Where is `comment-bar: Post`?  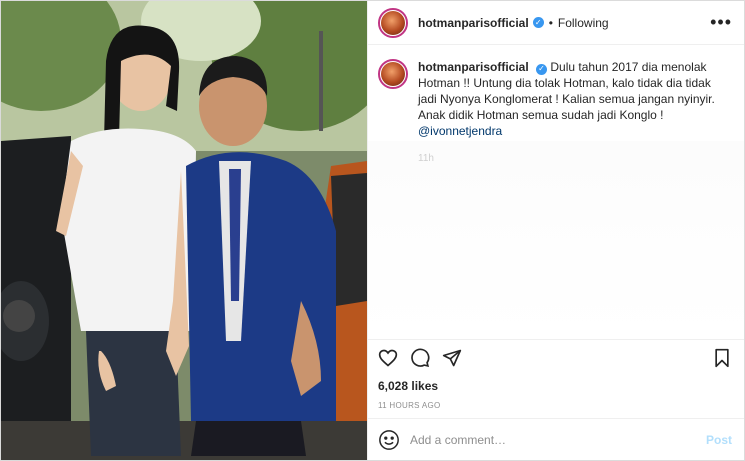 comment-bar: Post is located at coordinates (556, 439).